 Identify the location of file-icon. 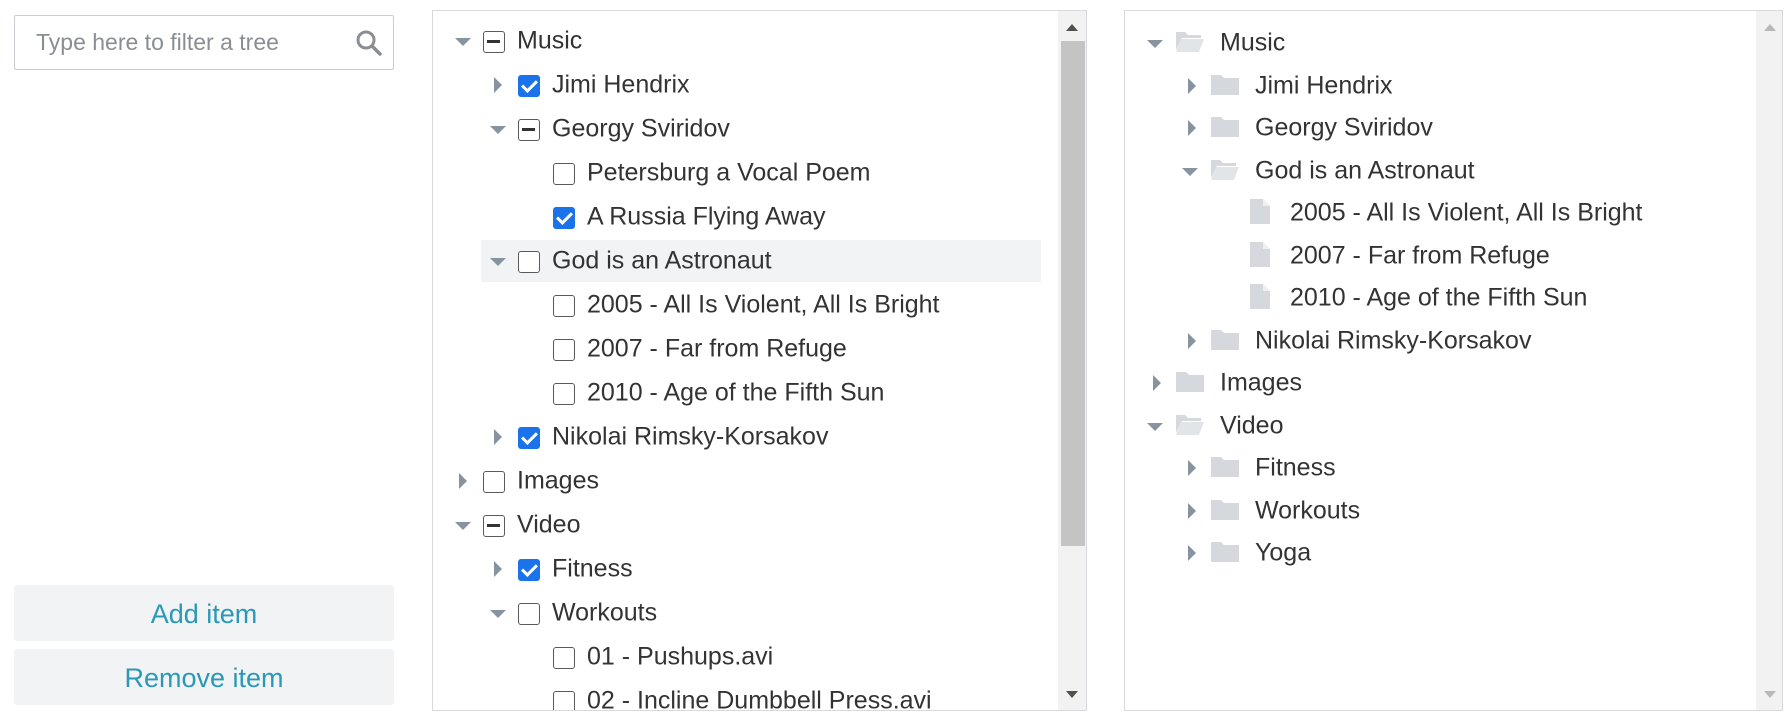
(1260, 211).